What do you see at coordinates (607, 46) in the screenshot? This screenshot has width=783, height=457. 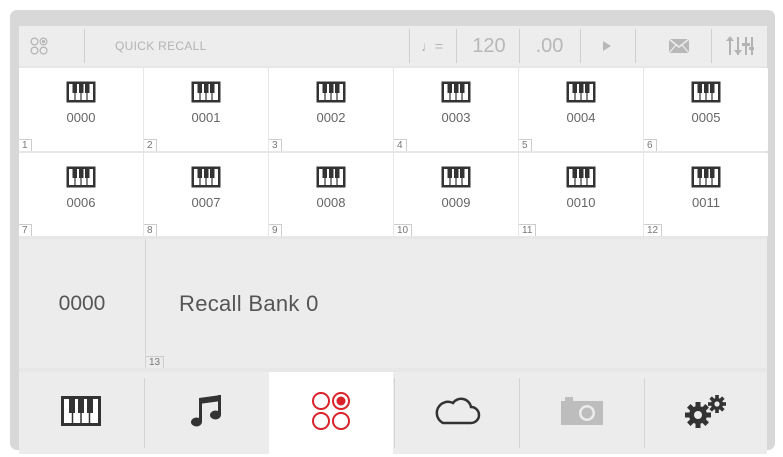 I see `play-icon` at bounding box center [607, 46].